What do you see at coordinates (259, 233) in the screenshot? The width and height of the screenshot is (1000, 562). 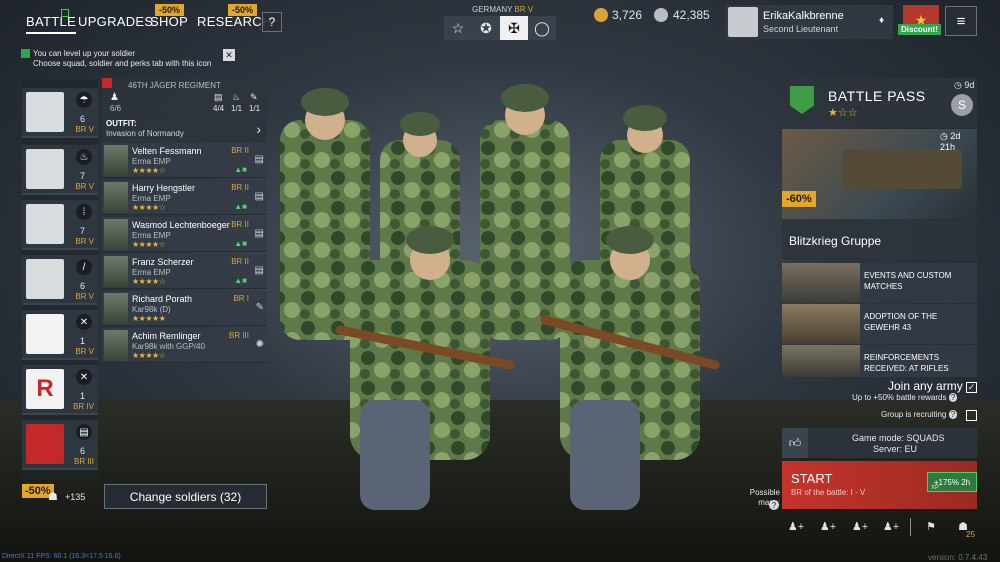 I see `soldier-class-icon: ▤` at bounding box center [259, 233].